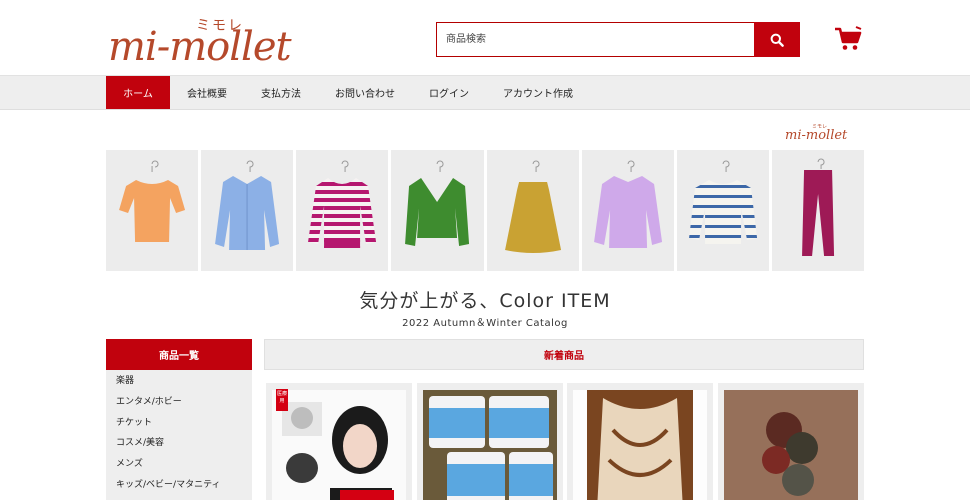 This screenshot has width=970, height=500. I want to click on banner-item-mustard-skirt, so click(532, 210).